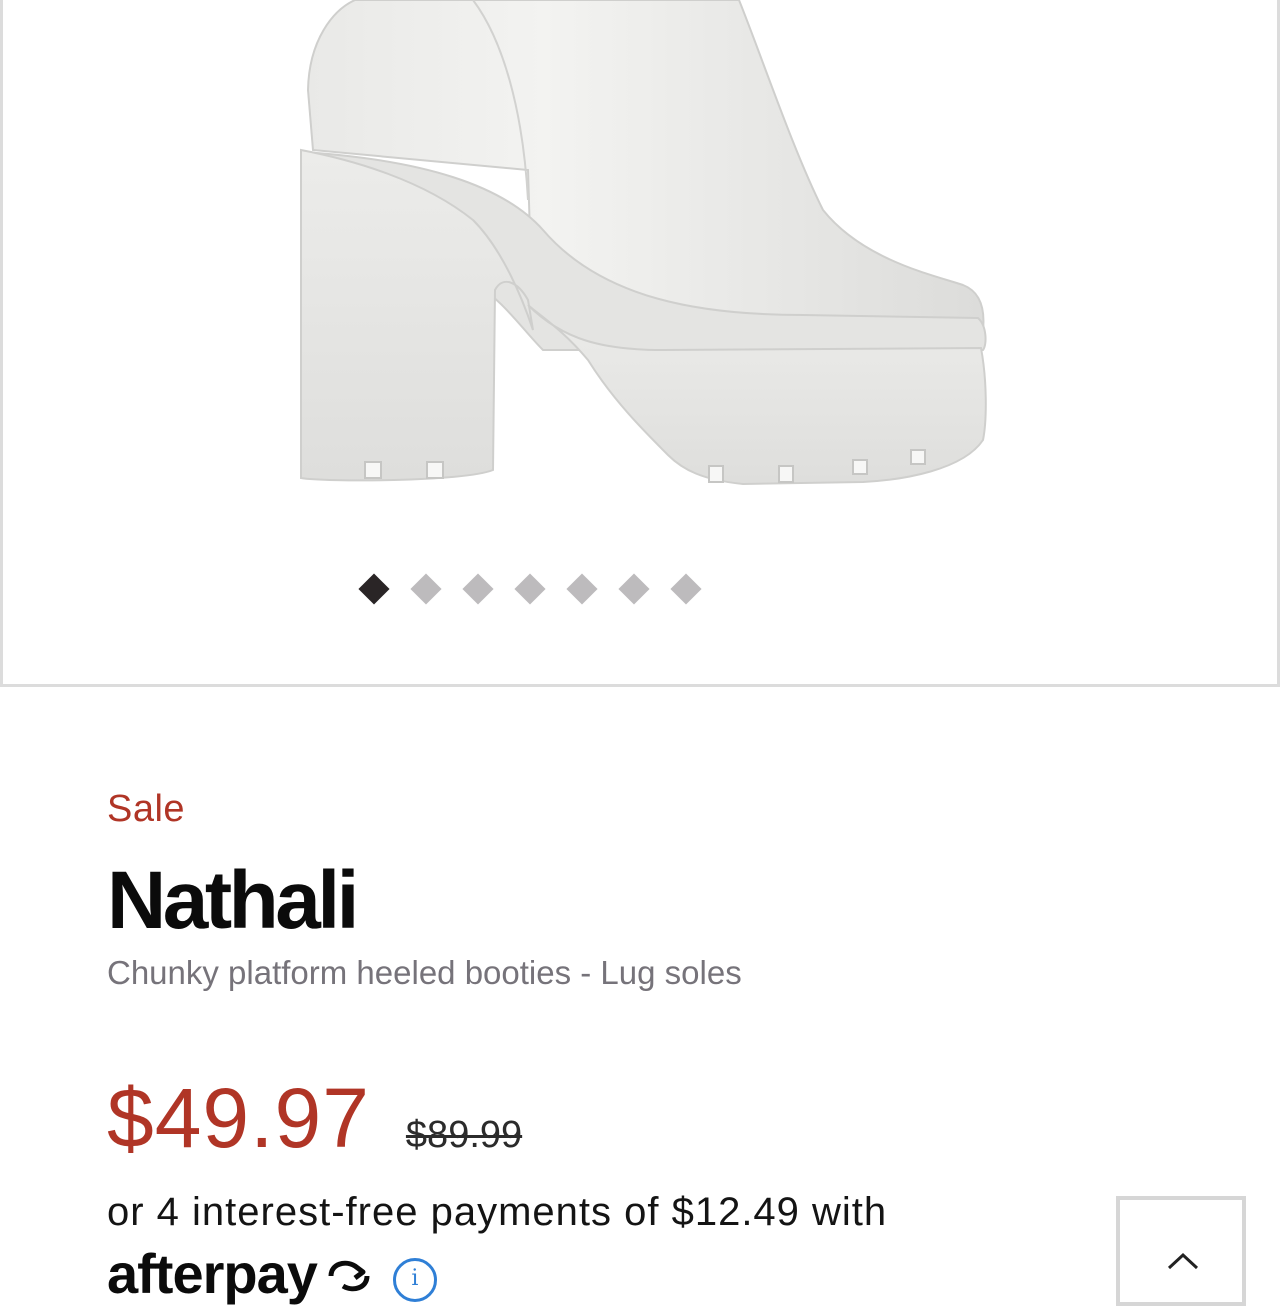 The image size is (1280, 1306). What do you see at coordinates (146, 809) in the screenshot?
I see `sale-badge: Sale` at bounding box center [146, 809].